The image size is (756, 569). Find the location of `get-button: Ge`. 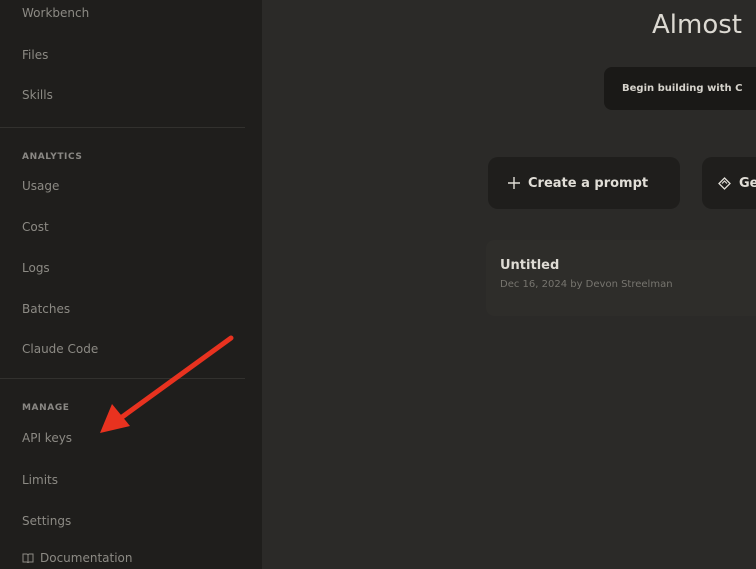

get-button: Ge is located at coordinates (729, 183).